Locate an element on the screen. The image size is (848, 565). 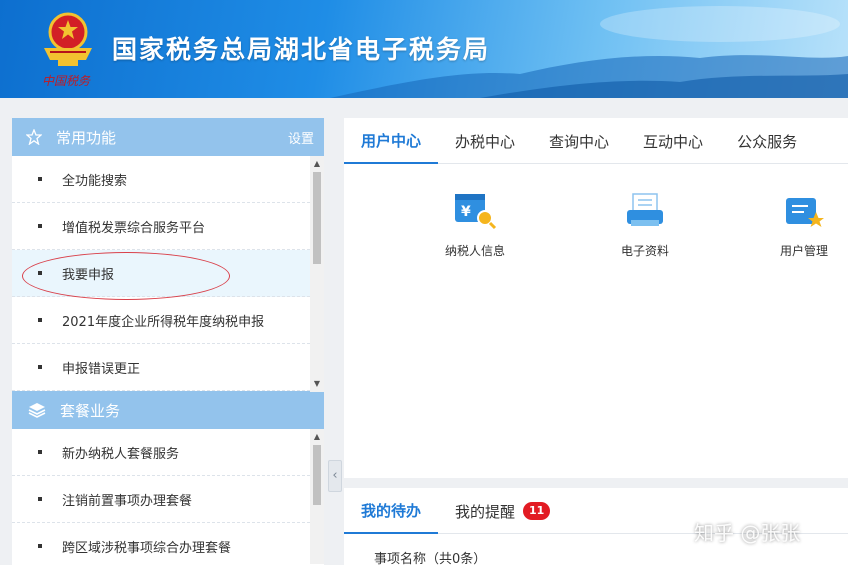
sidebar-item-new-taxpayer-package: 新办纳税人套餐服务 is located at coordinates (161, 452).